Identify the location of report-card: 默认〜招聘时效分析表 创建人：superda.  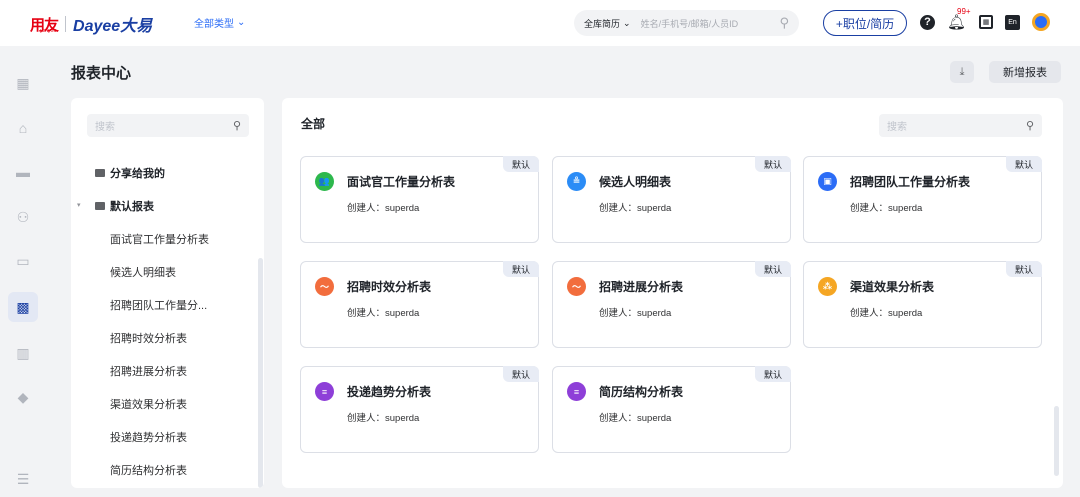
(419, 304).